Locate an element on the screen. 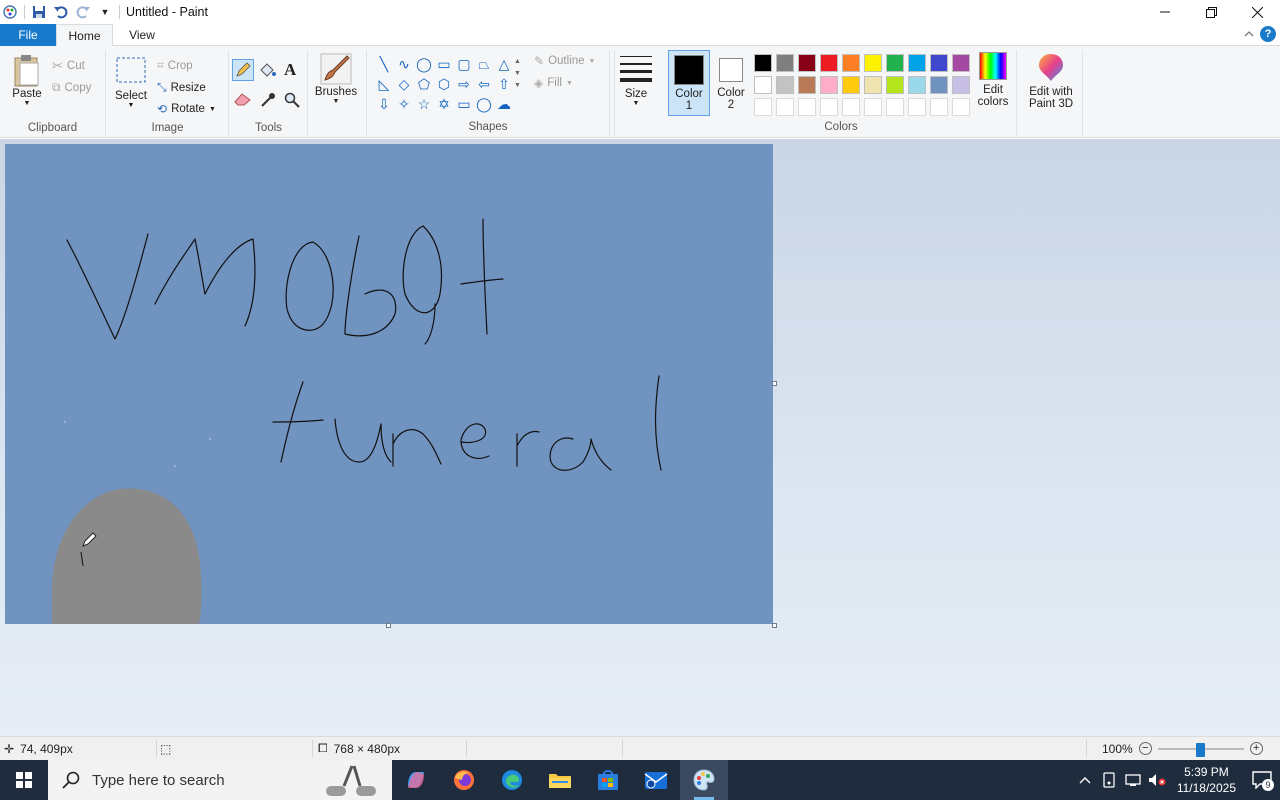 This screenshot has height=800, width=1280. color-picker-icon is located at coordinates (268, 101).